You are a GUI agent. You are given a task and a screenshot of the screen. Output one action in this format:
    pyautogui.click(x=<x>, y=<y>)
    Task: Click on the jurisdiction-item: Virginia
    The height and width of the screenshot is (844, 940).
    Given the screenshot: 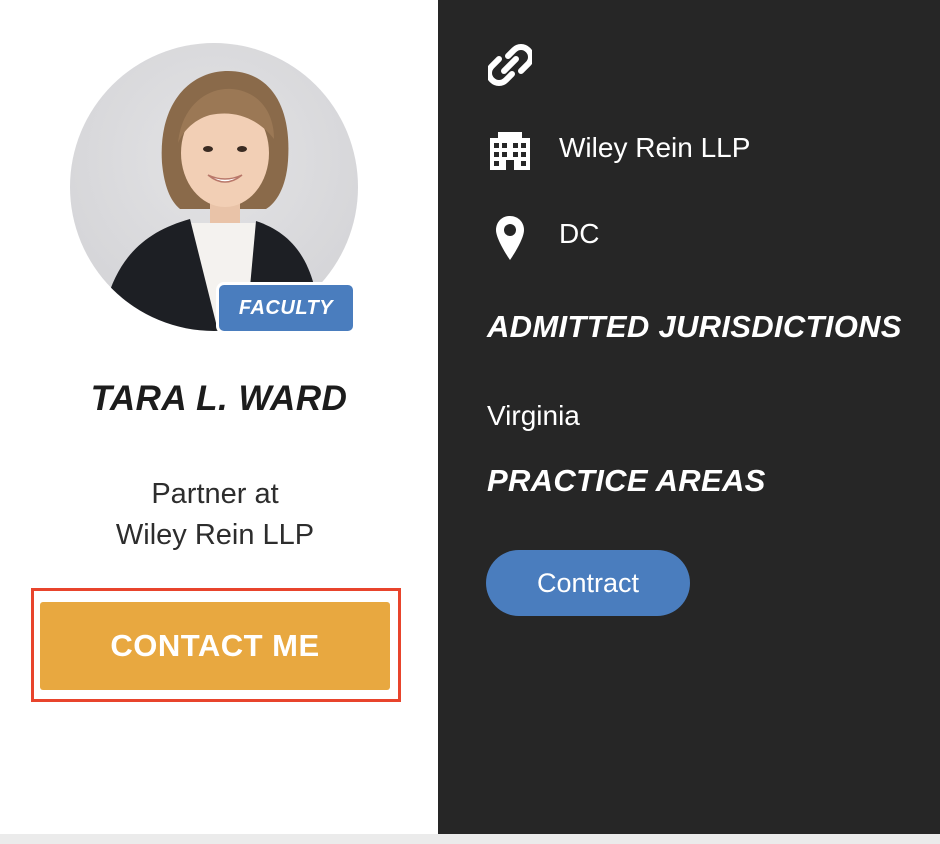 What is the action you would take?
    pyautogui.click(x=533, y=415)
    